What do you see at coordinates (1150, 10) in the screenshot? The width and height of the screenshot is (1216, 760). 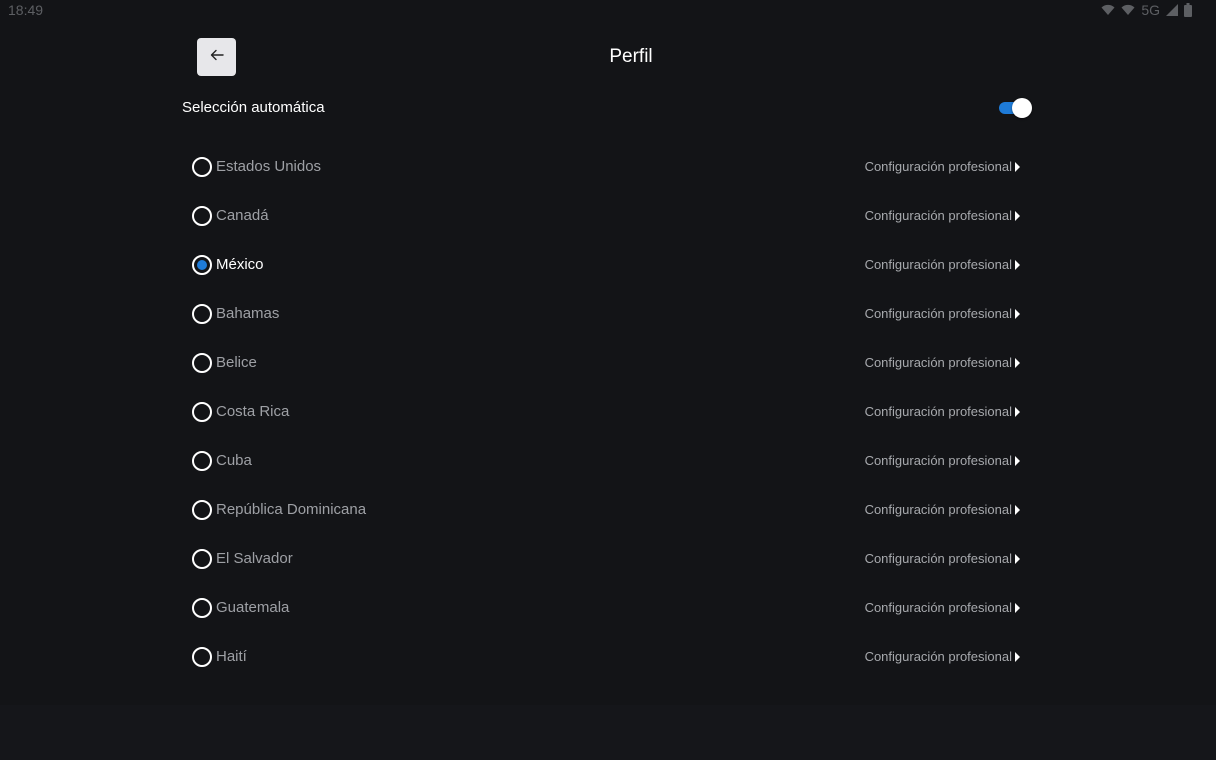 I see `network-type: 5G` at bounding box center [1150, 10].